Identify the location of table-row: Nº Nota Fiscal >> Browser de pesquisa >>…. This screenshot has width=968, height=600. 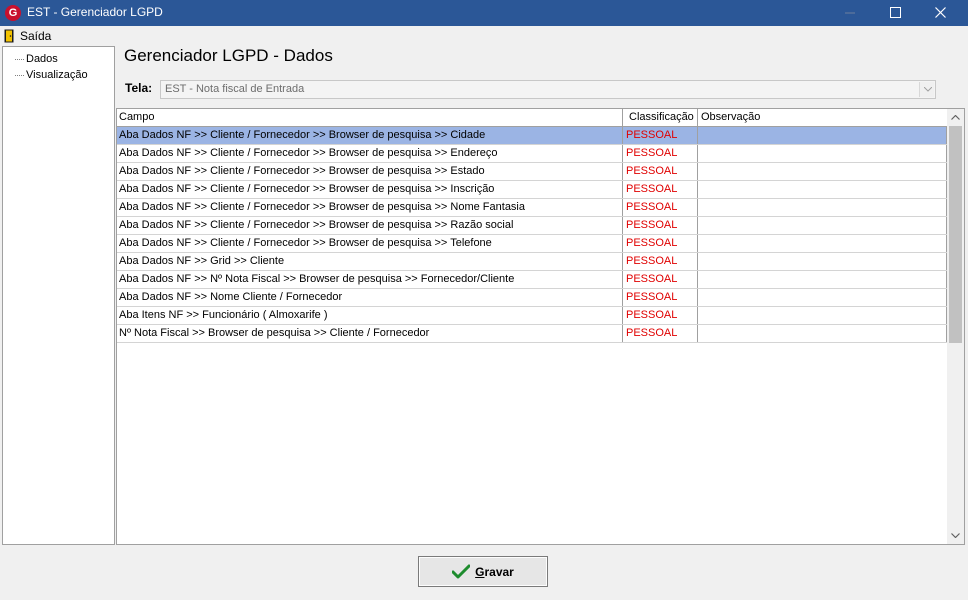
(532, 334).